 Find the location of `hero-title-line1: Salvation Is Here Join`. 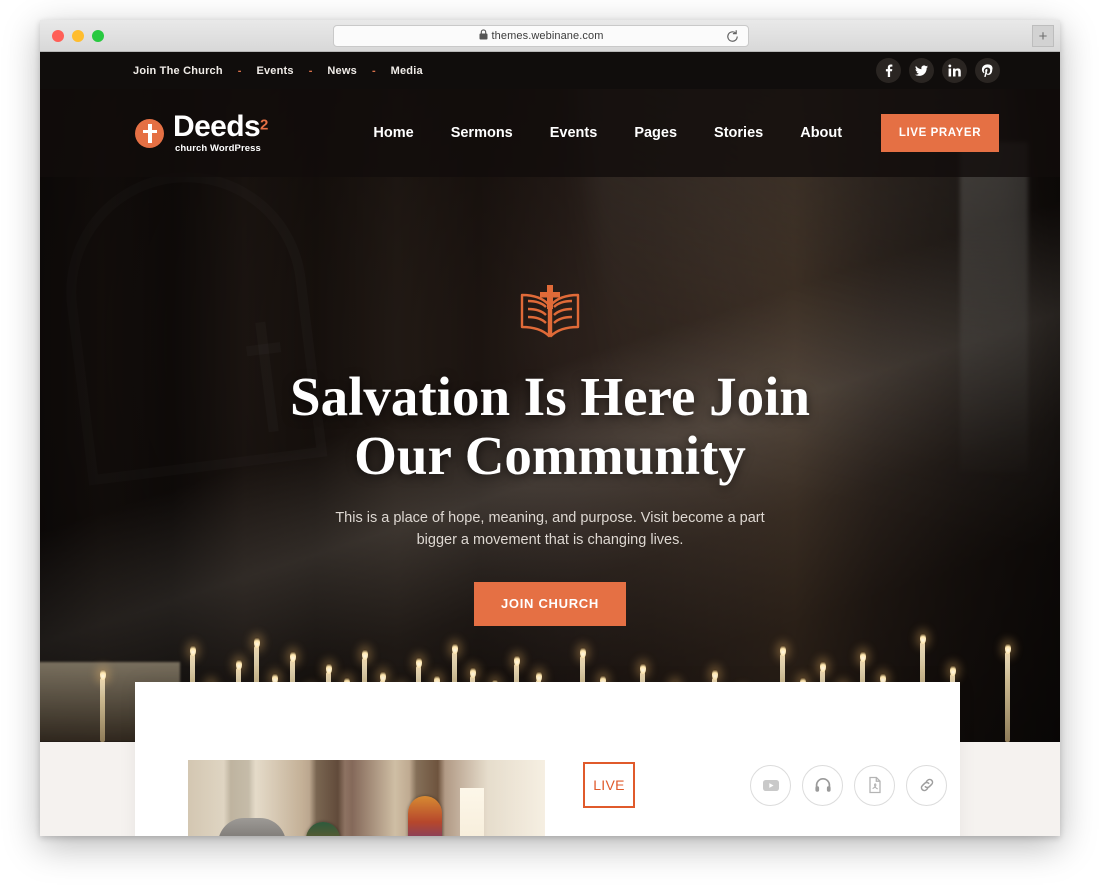

hero-title-line1: Salvation Is Here Join is located at coordinates (549, 396).